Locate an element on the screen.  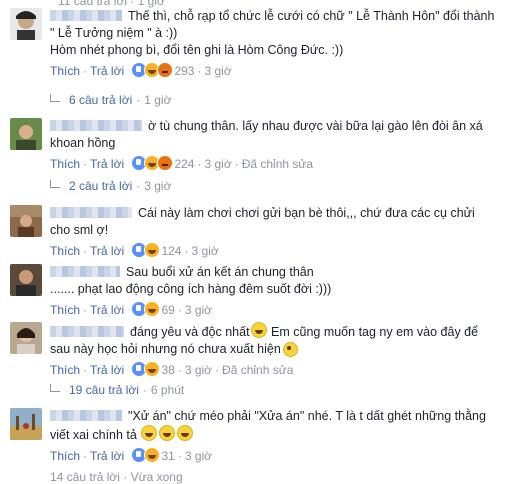
view-replies: 6 câu trả lời · 1 giờ is located at coordinates (110, 100).